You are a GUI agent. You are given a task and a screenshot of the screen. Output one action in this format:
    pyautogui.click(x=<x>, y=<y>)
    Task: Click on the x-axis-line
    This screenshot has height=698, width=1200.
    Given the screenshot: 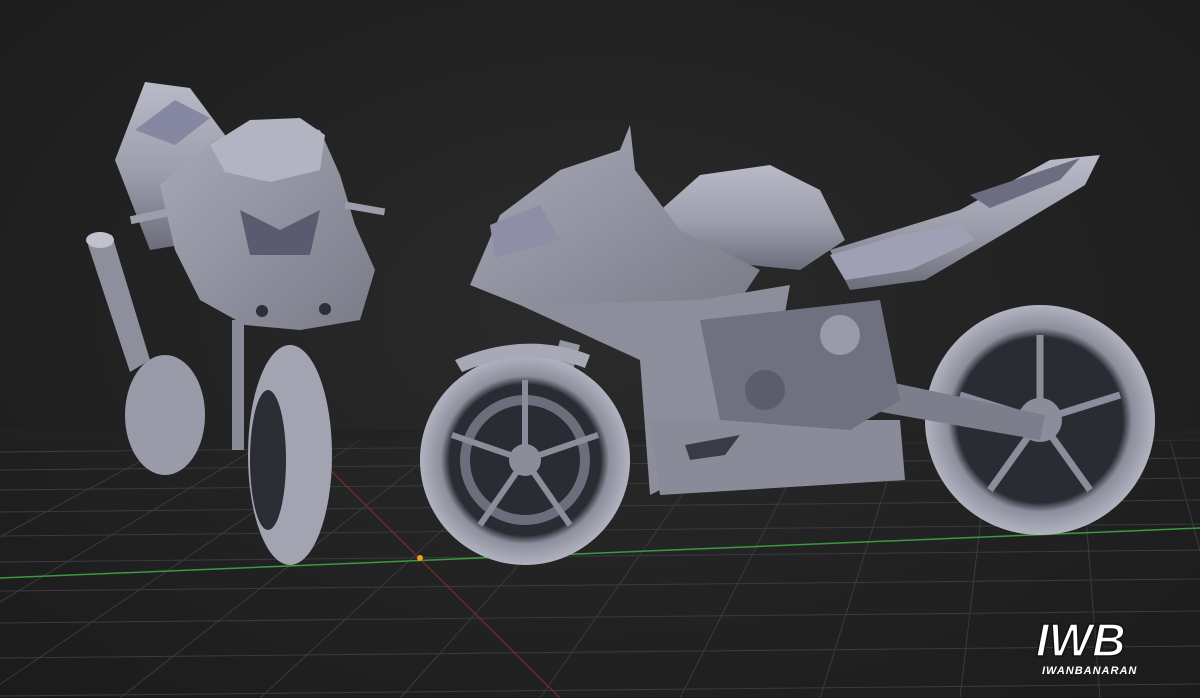 What is the action you would take?
    pyautogui.click(x=600, y=553)
    